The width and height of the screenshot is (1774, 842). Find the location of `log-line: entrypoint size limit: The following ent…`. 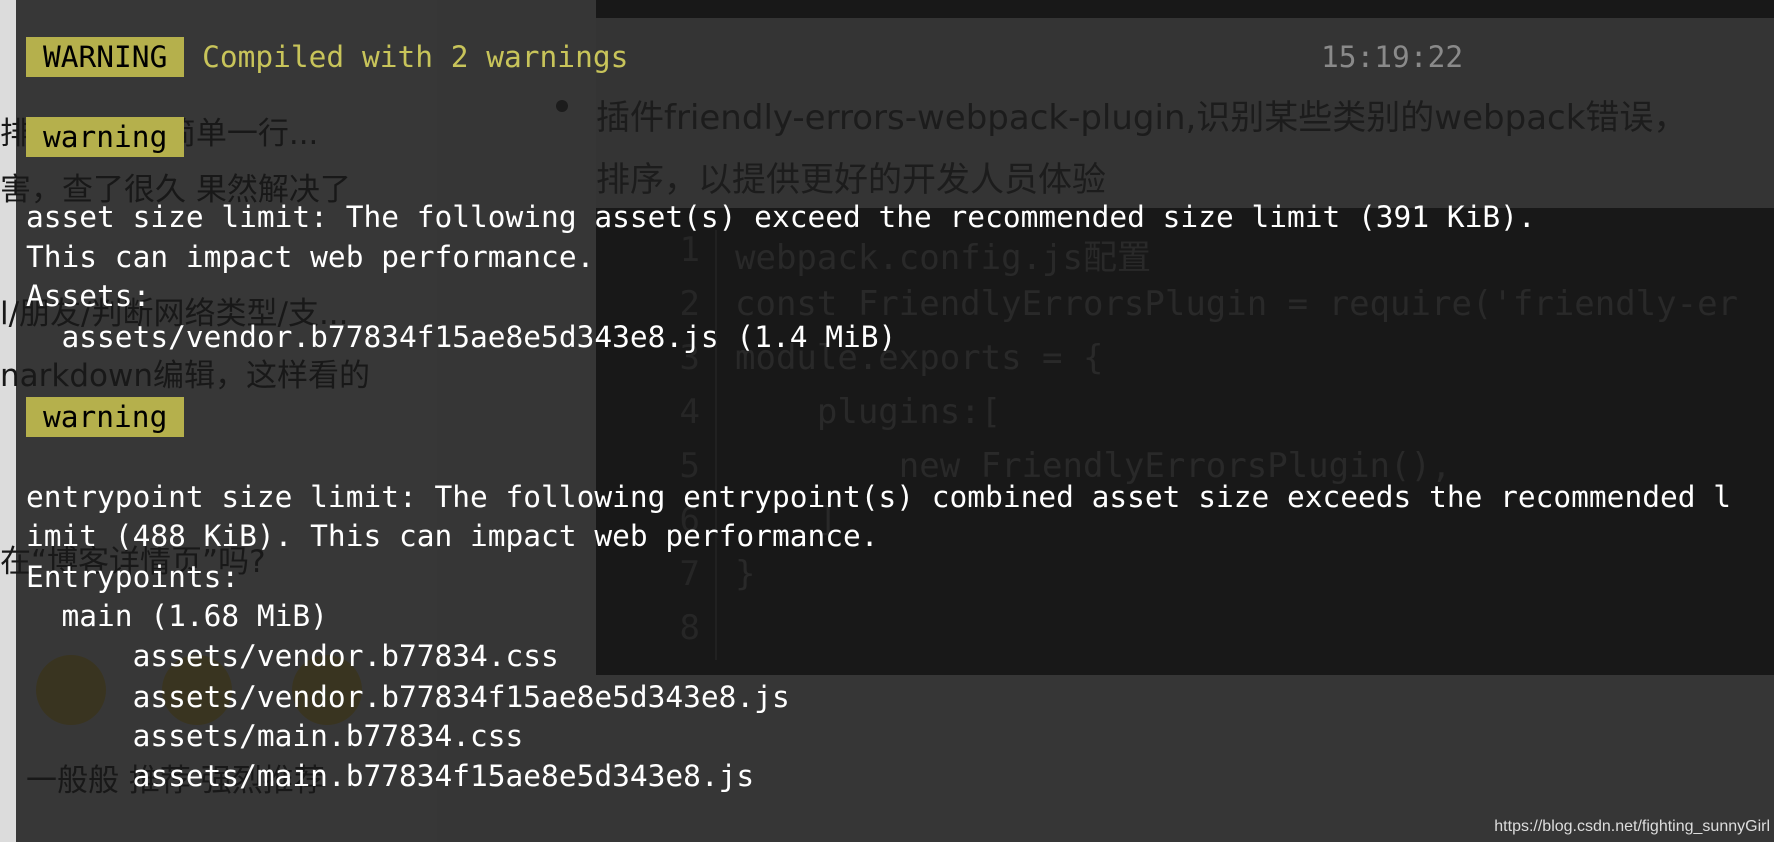

log-line: entrypoint size limit: The following ent… is located at coordinates (879, 497).